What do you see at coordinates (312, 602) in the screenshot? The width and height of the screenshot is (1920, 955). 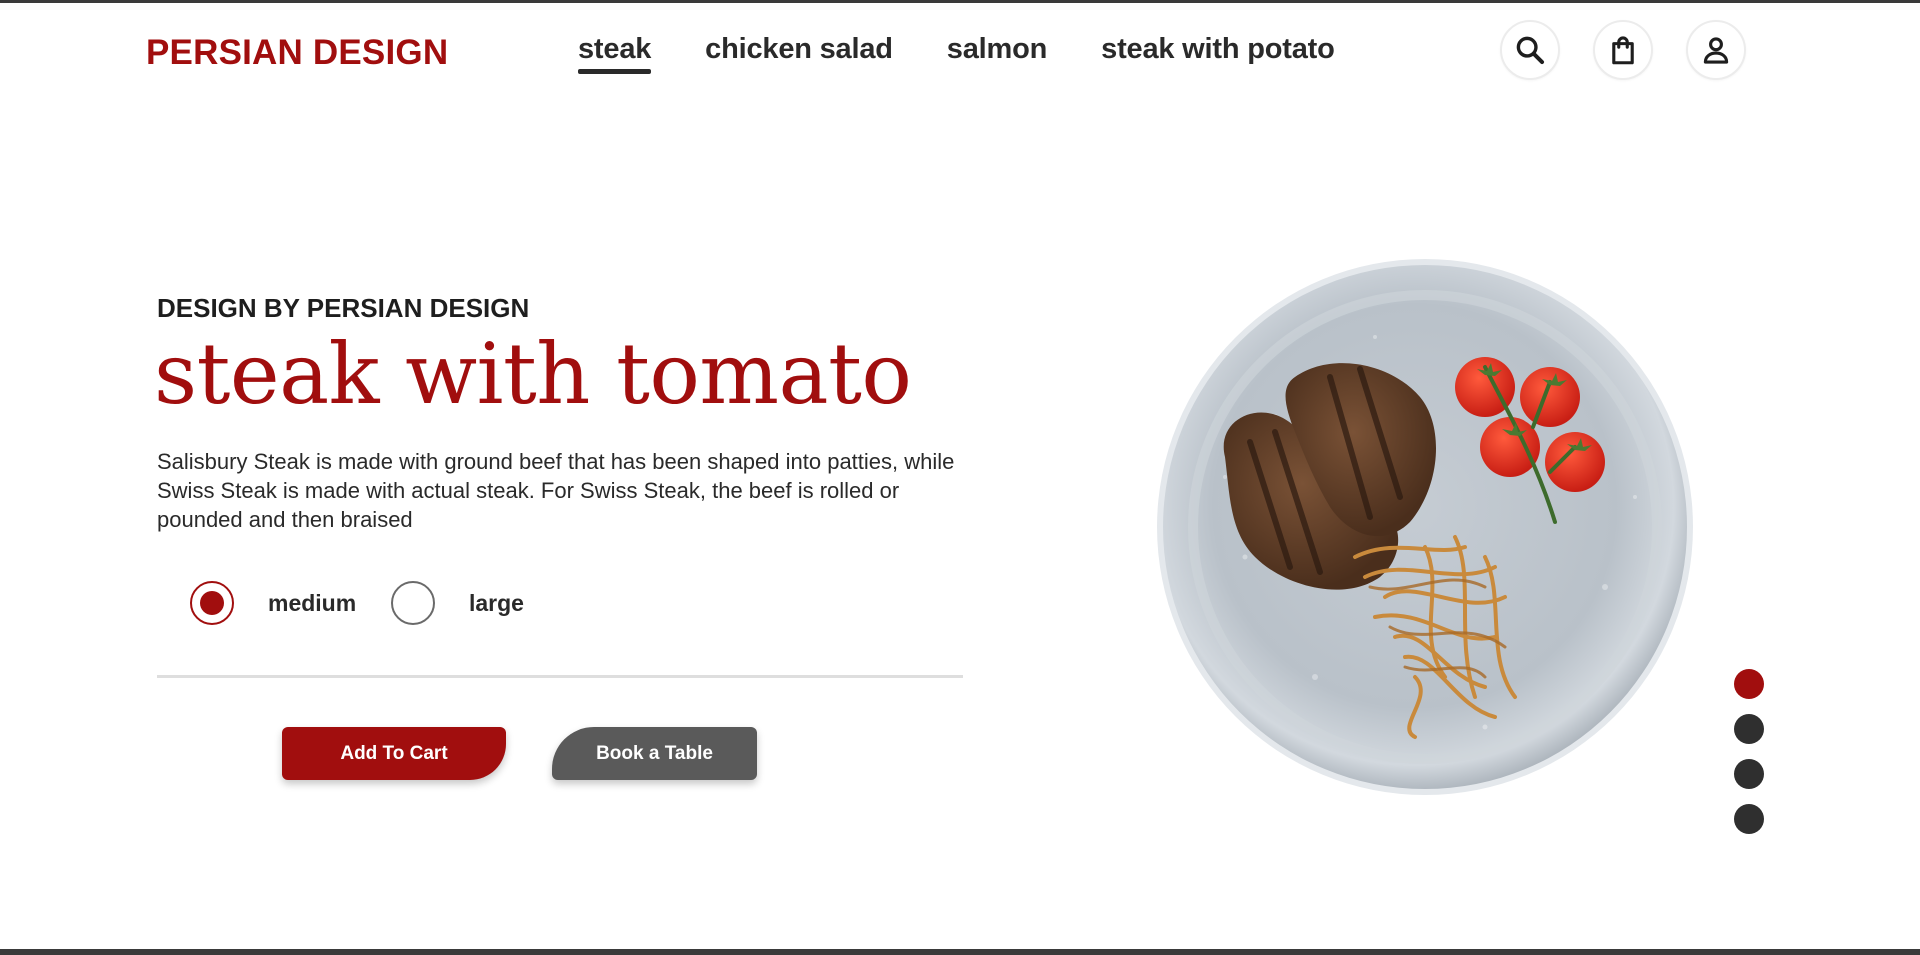 I see `size-label-medium: medium` at bounding box center [312, 602].